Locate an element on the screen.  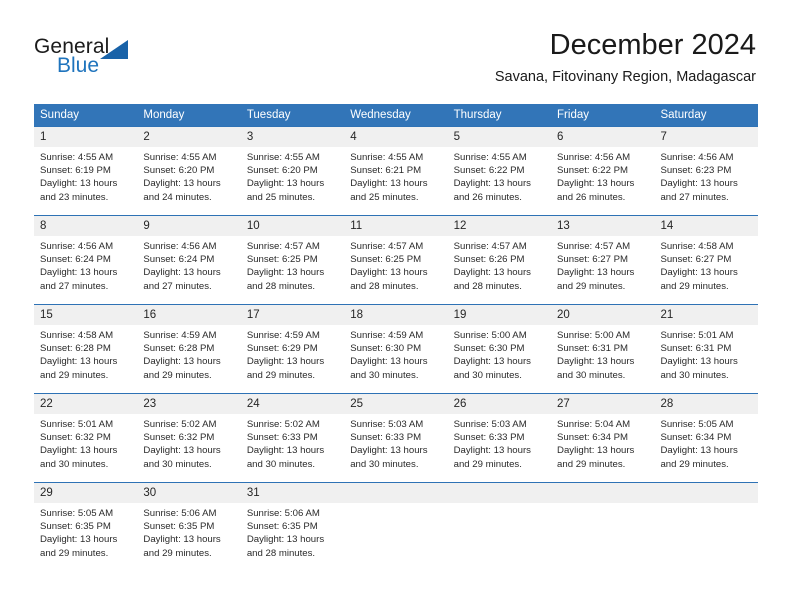
day-number: 9 is located at coordinates (188, 226).